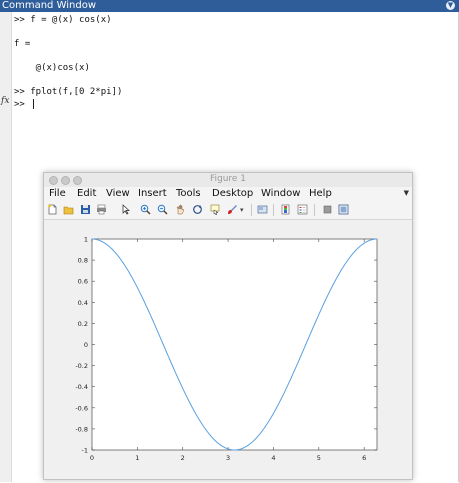 The image size is (459, 483). Describe the element at coordinates (188, 193) in the screenshot. I see `menu-tools: Tools` at that location.